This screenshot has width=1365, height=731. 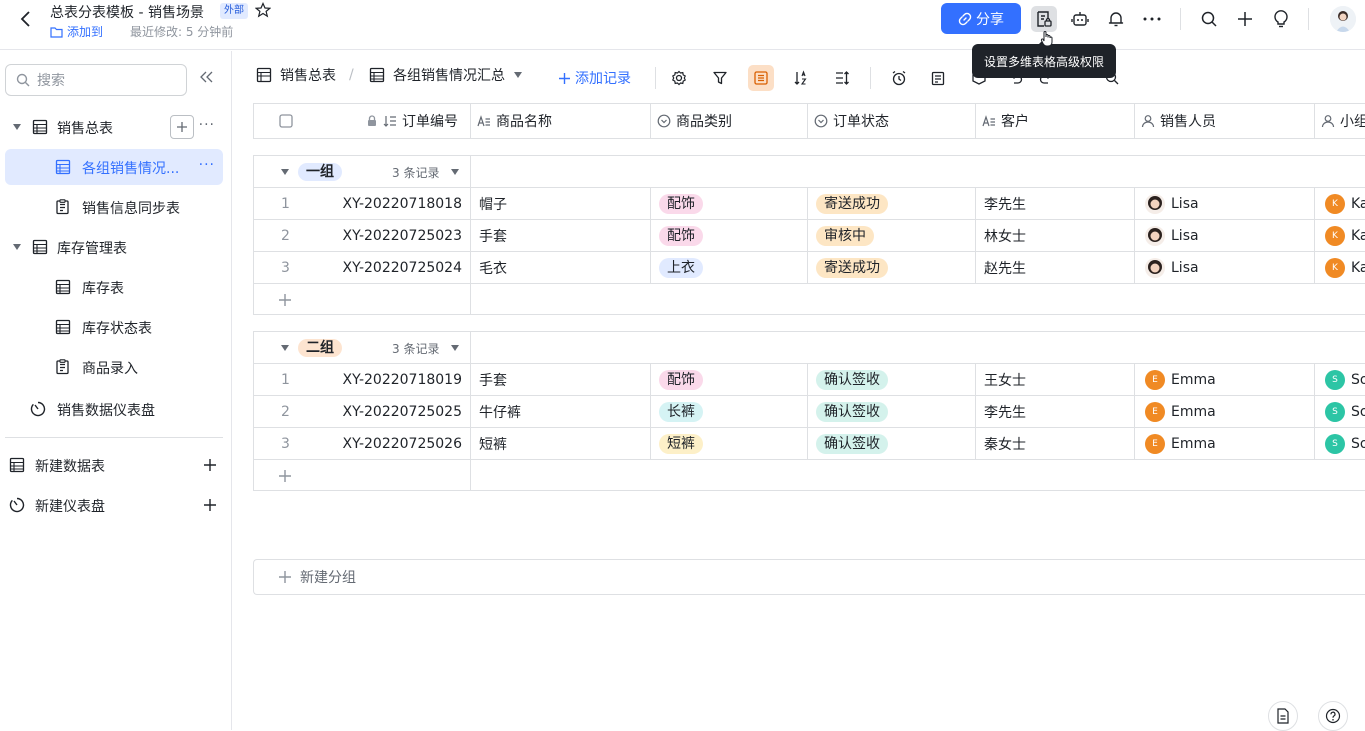 I want to click on column-header-customer: 客户, so click(x=1055, y=121).